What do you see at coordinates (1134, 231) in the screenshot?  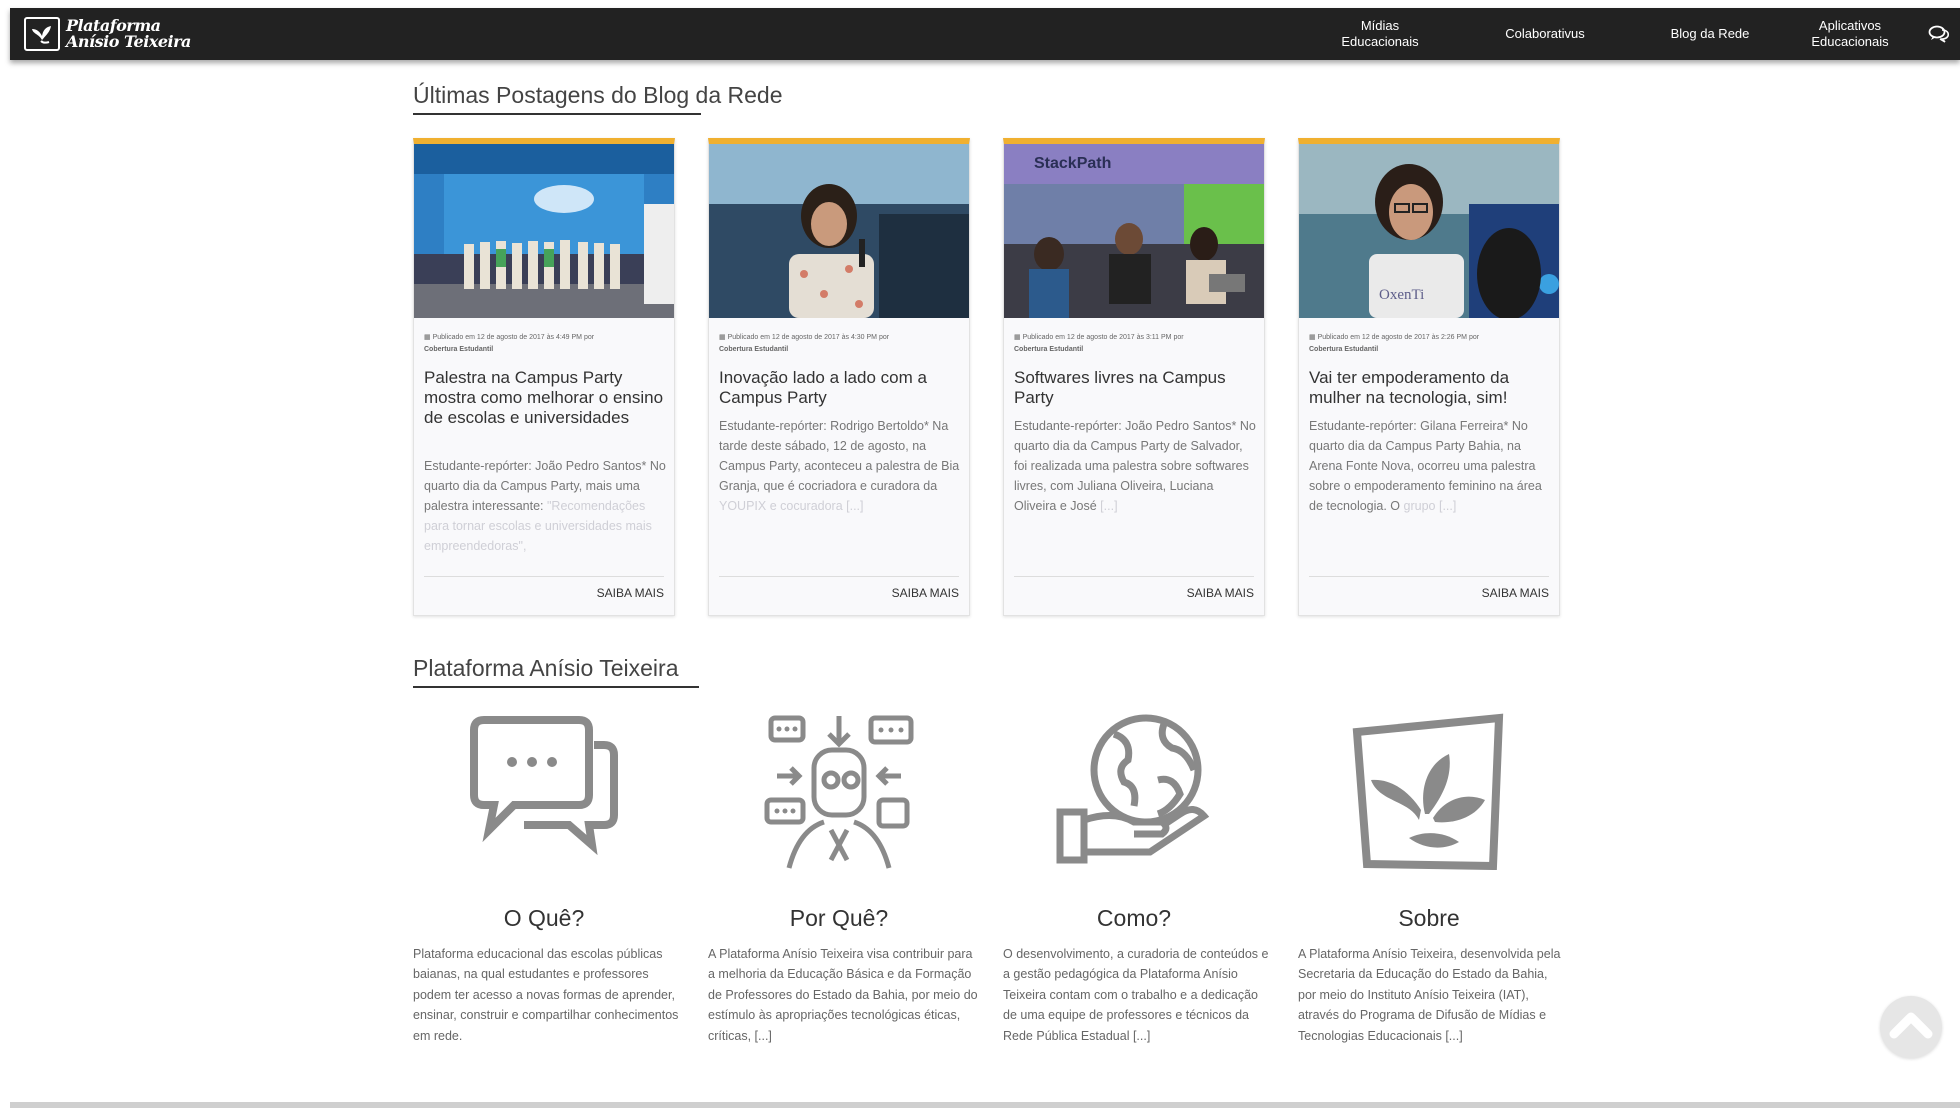 I see `post-image: StackPath` at bounding box center [1134, 231].